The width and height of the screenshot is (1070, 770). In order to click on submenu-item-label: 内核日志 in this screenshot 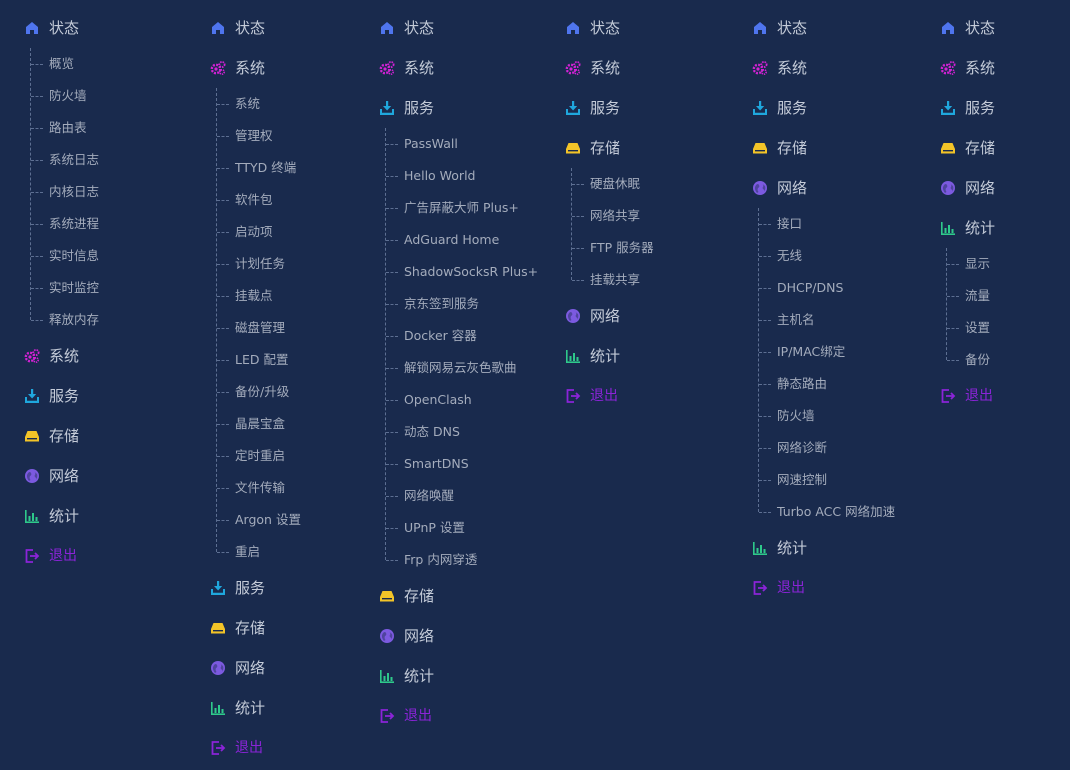, I will do `click(74, 191)`.